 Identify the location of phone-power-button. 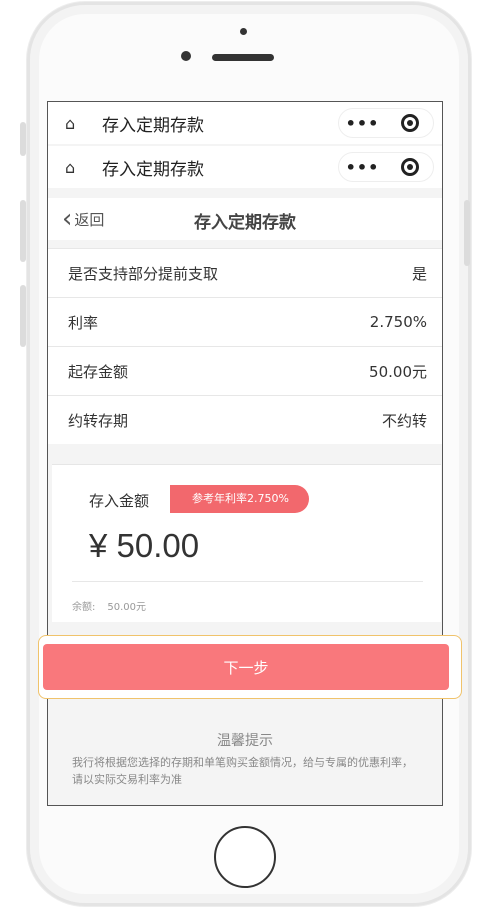
(467, 233).